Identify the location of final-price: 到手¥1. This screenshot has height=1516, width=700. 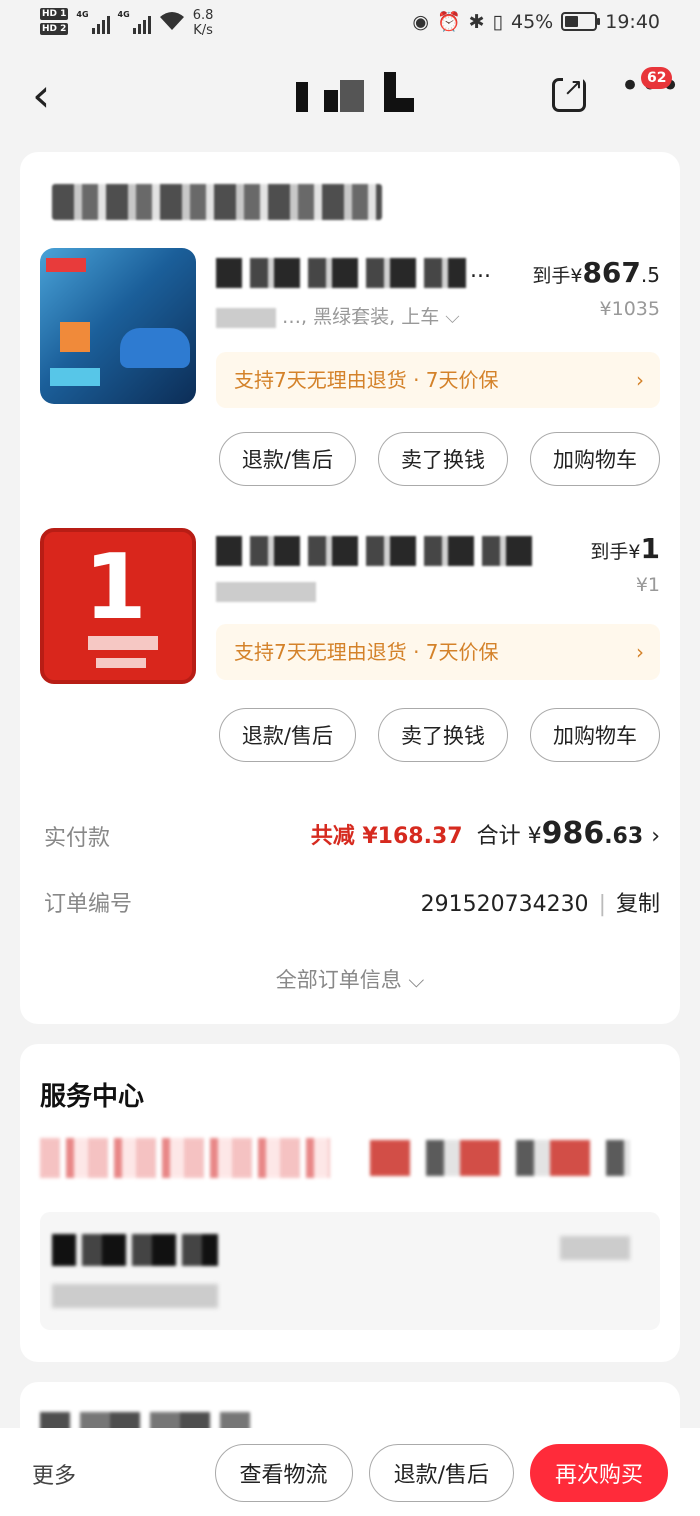
(625, 548).